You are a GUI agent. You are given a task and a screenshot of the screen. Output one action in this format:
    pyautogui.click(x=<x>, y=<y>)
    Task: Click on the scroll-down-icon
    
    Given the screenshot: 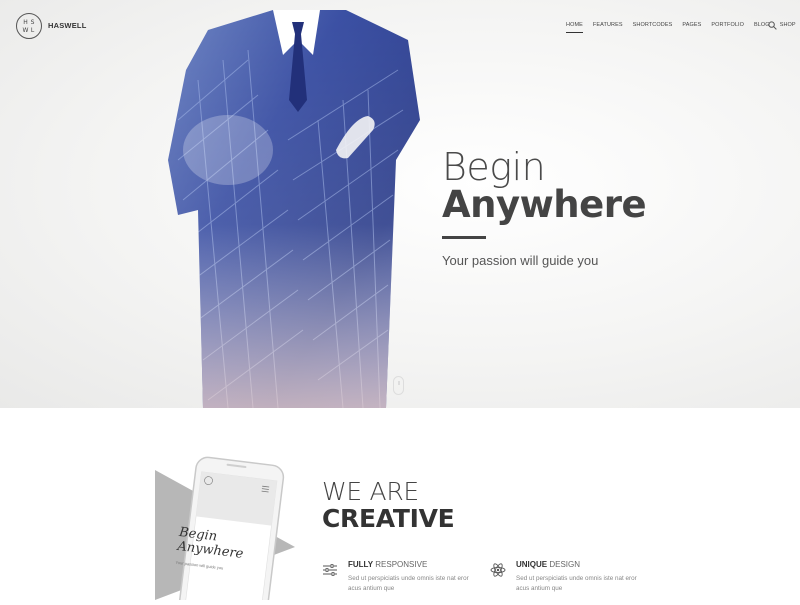 What is the action you would take?
    pyautogui.click(x=398, y=385)
    